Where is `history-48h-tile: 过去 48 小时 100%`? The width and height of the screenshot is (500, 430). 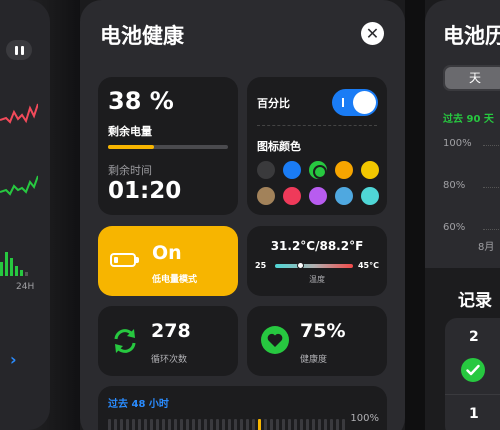
history-48h-tile: 过去 48 小时 100% is located at coordinates (242, 408).